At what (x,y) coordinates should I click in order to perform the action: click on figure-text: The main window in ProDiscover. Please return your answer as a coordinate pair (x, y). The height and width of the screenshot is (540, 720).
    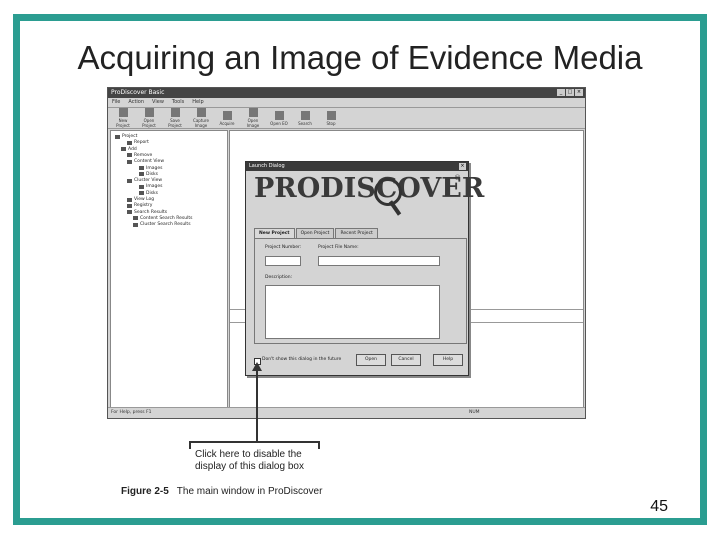
    Looking at the image, I should click on (249, 491).